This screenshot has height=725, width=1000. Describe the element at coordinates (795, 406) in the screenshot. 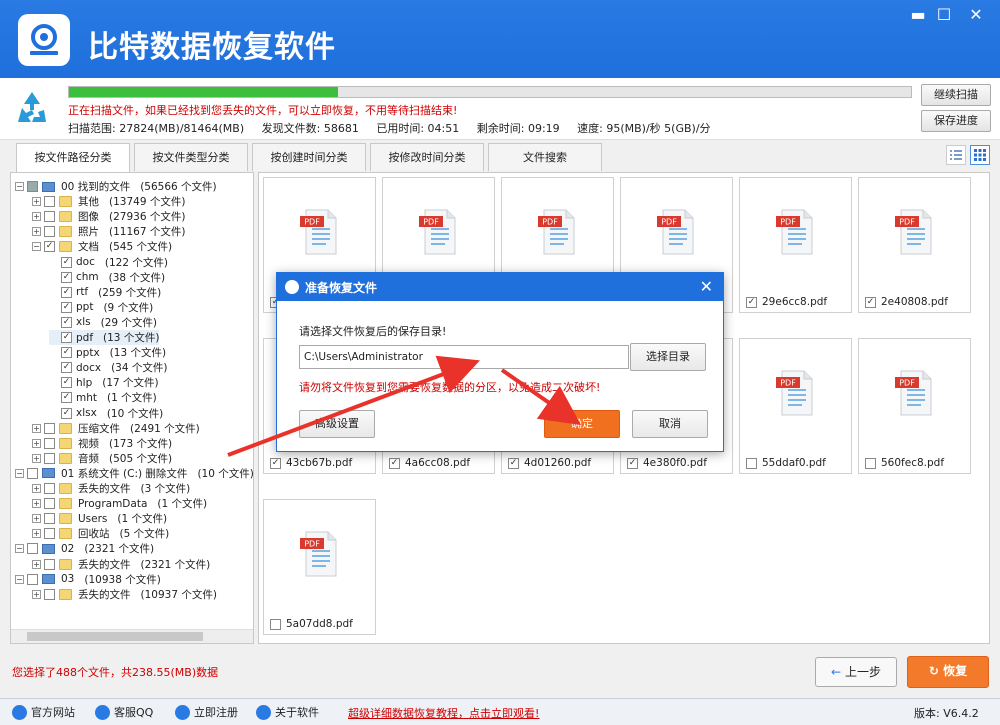

I see `file-card: PDF 55ddaf0.pdf` at that location.